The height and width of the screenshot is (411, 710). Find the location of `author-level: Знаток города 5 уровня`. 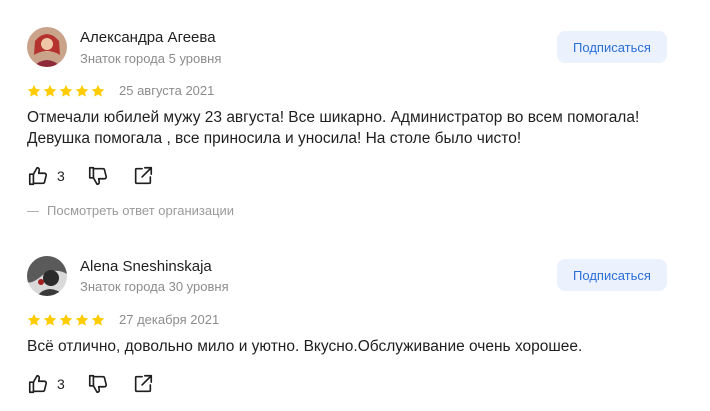

author-level: Знаток города 5 уровня is located at coordinates (151, 58).